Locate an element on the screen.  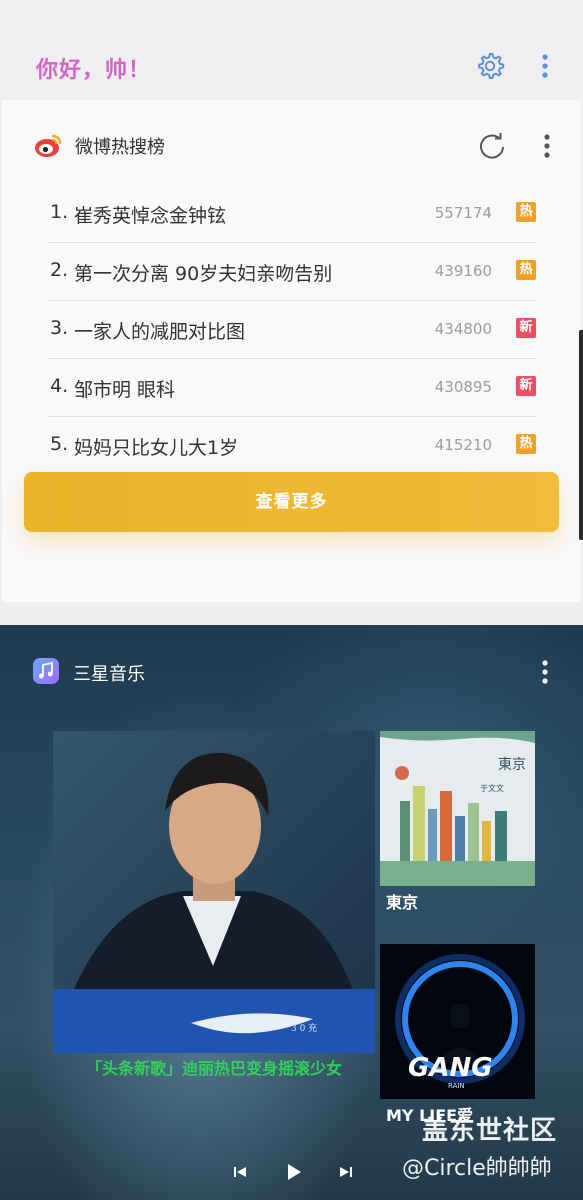
watermark-author: @Circle帥帥帥 is located at coordinates (477, 1168).